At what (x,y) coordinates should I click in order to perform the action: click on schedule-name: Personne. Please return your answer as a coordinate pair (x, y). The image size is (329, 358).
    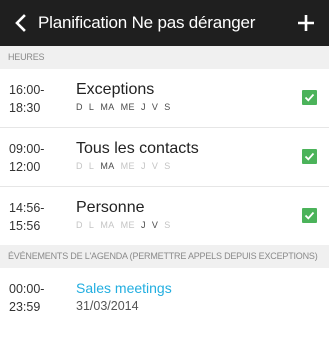
    Looking at the image, I should click on (110, 207).